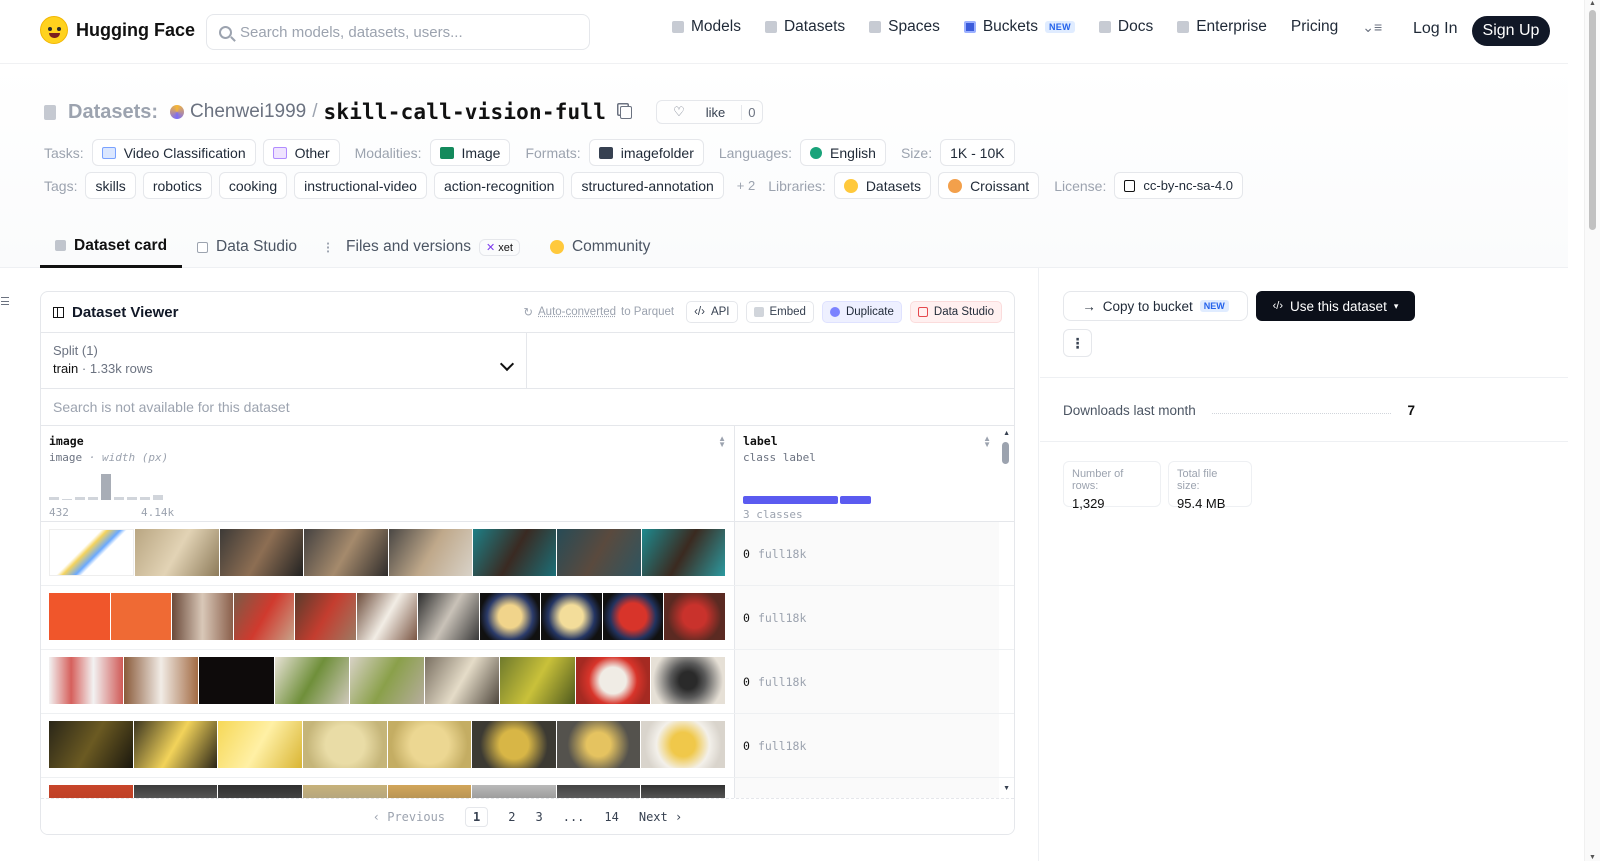  What do you see at coordinates (173, 152) in the screenshot?
I see `task-chip: Video Classification` at bounding box center [173, 152].